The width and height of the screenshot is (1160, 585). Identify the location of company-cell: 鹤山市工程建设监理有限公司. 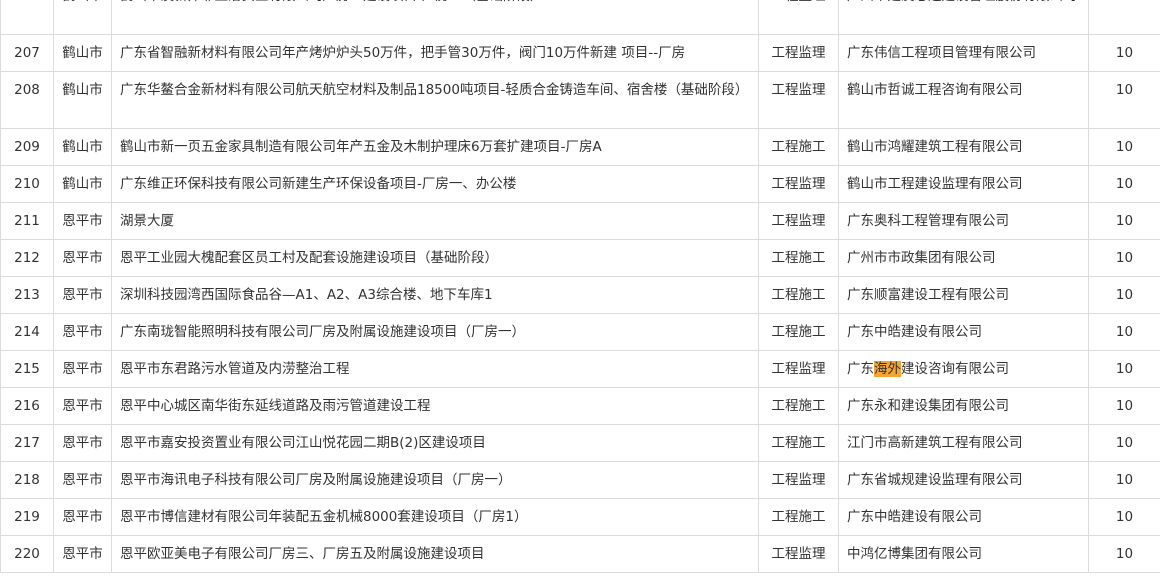
(963, 184).